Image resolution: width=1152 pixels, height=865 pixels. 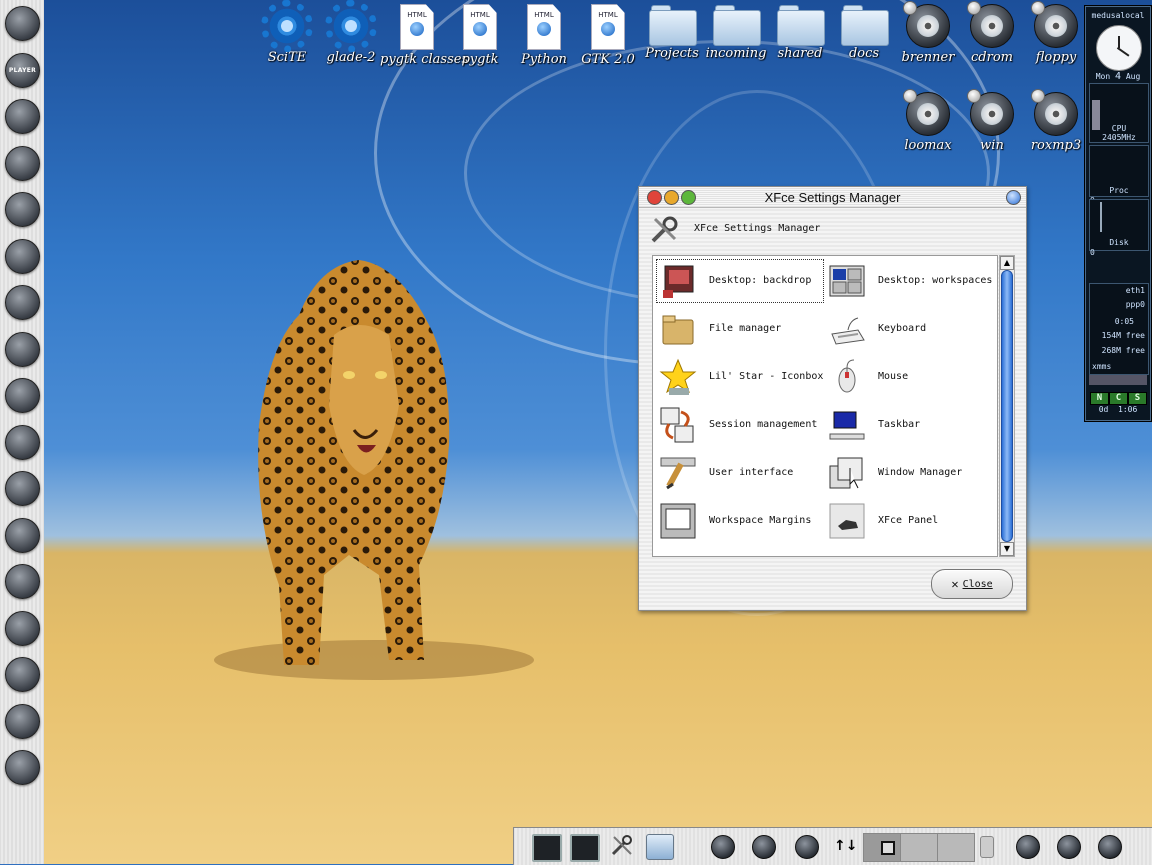 What do you see at coordinates (992, 57) in the screenshot?
I see `desktop-icon-label: cdrom` at bounding box center [992, 57].